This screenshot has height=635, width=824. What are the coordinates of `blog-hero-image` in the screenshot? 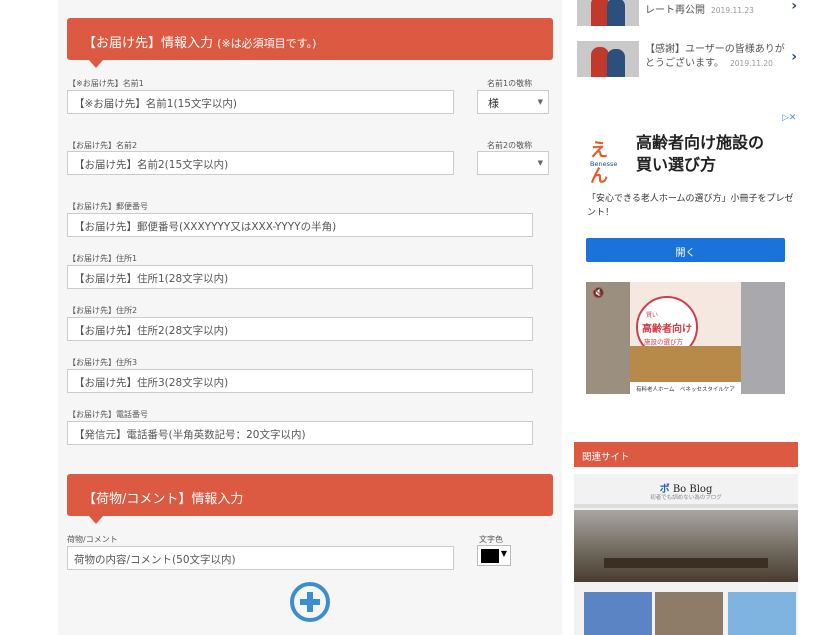 It's located at (686, 546).